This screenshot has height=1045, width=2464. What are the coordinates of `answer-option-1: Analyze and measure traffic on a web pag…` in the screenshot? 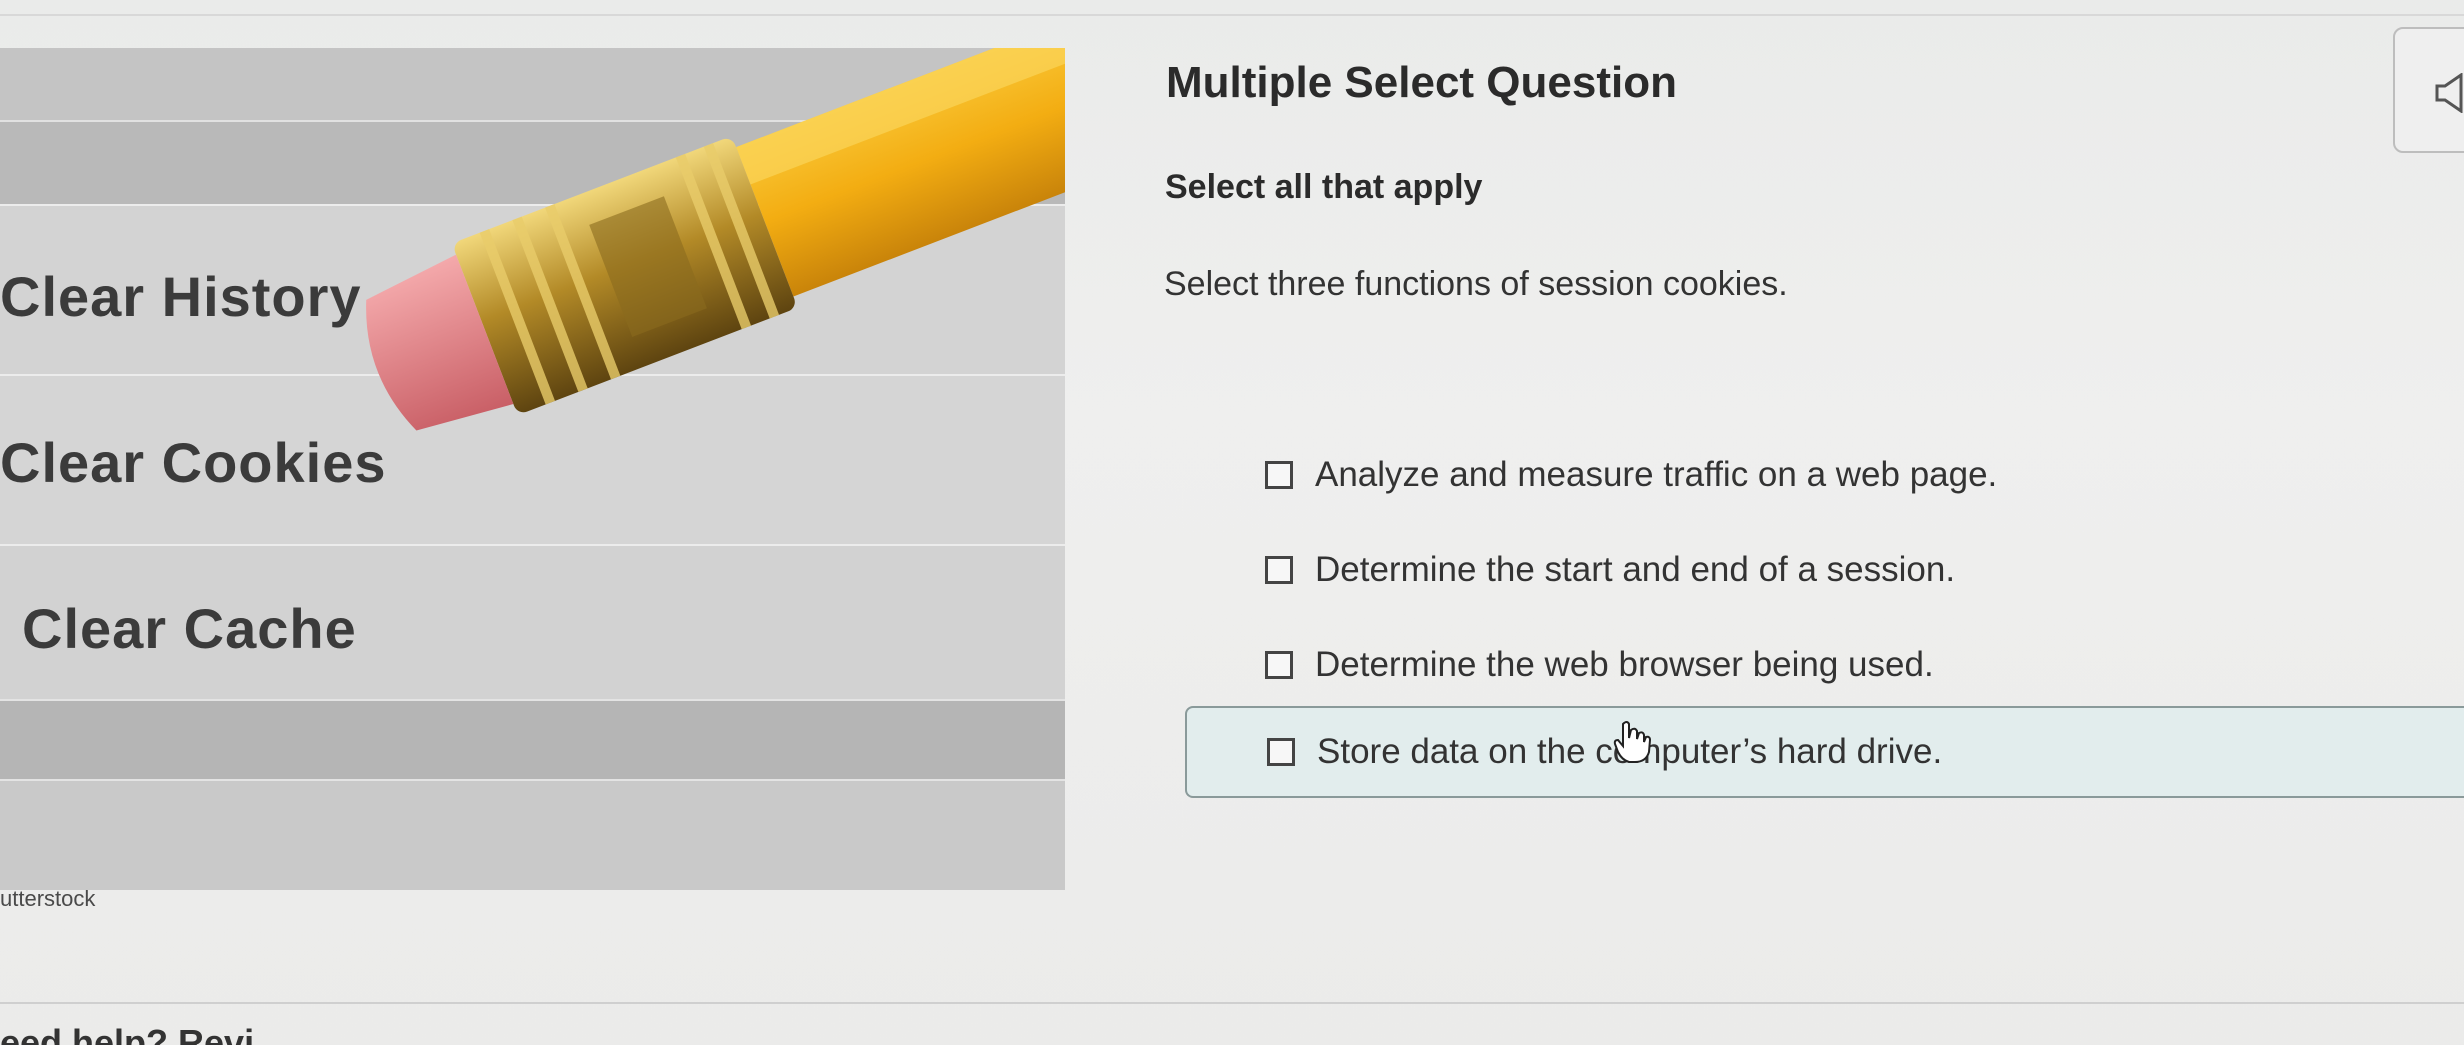 It's located at (1765, 475).